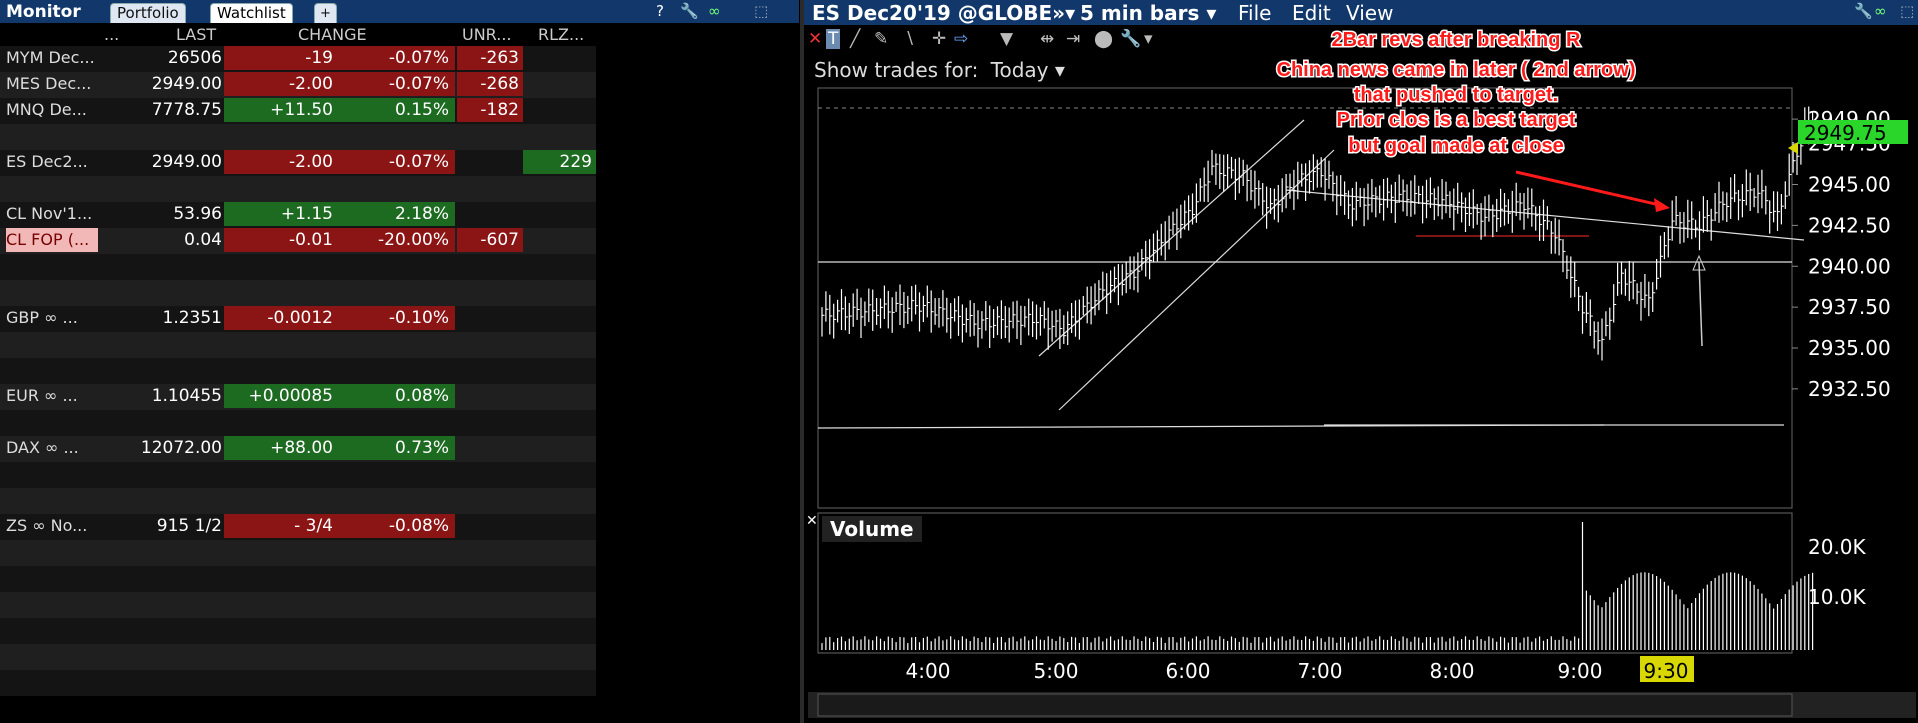 The height and width of the screenshot is (723, 1918). Describe the element at coordinates (399, 11) in the screenshot. I see `monitor-header: Monitor Portfolio Watchlist + ? 🔧 ∞ ⬚` at that location.